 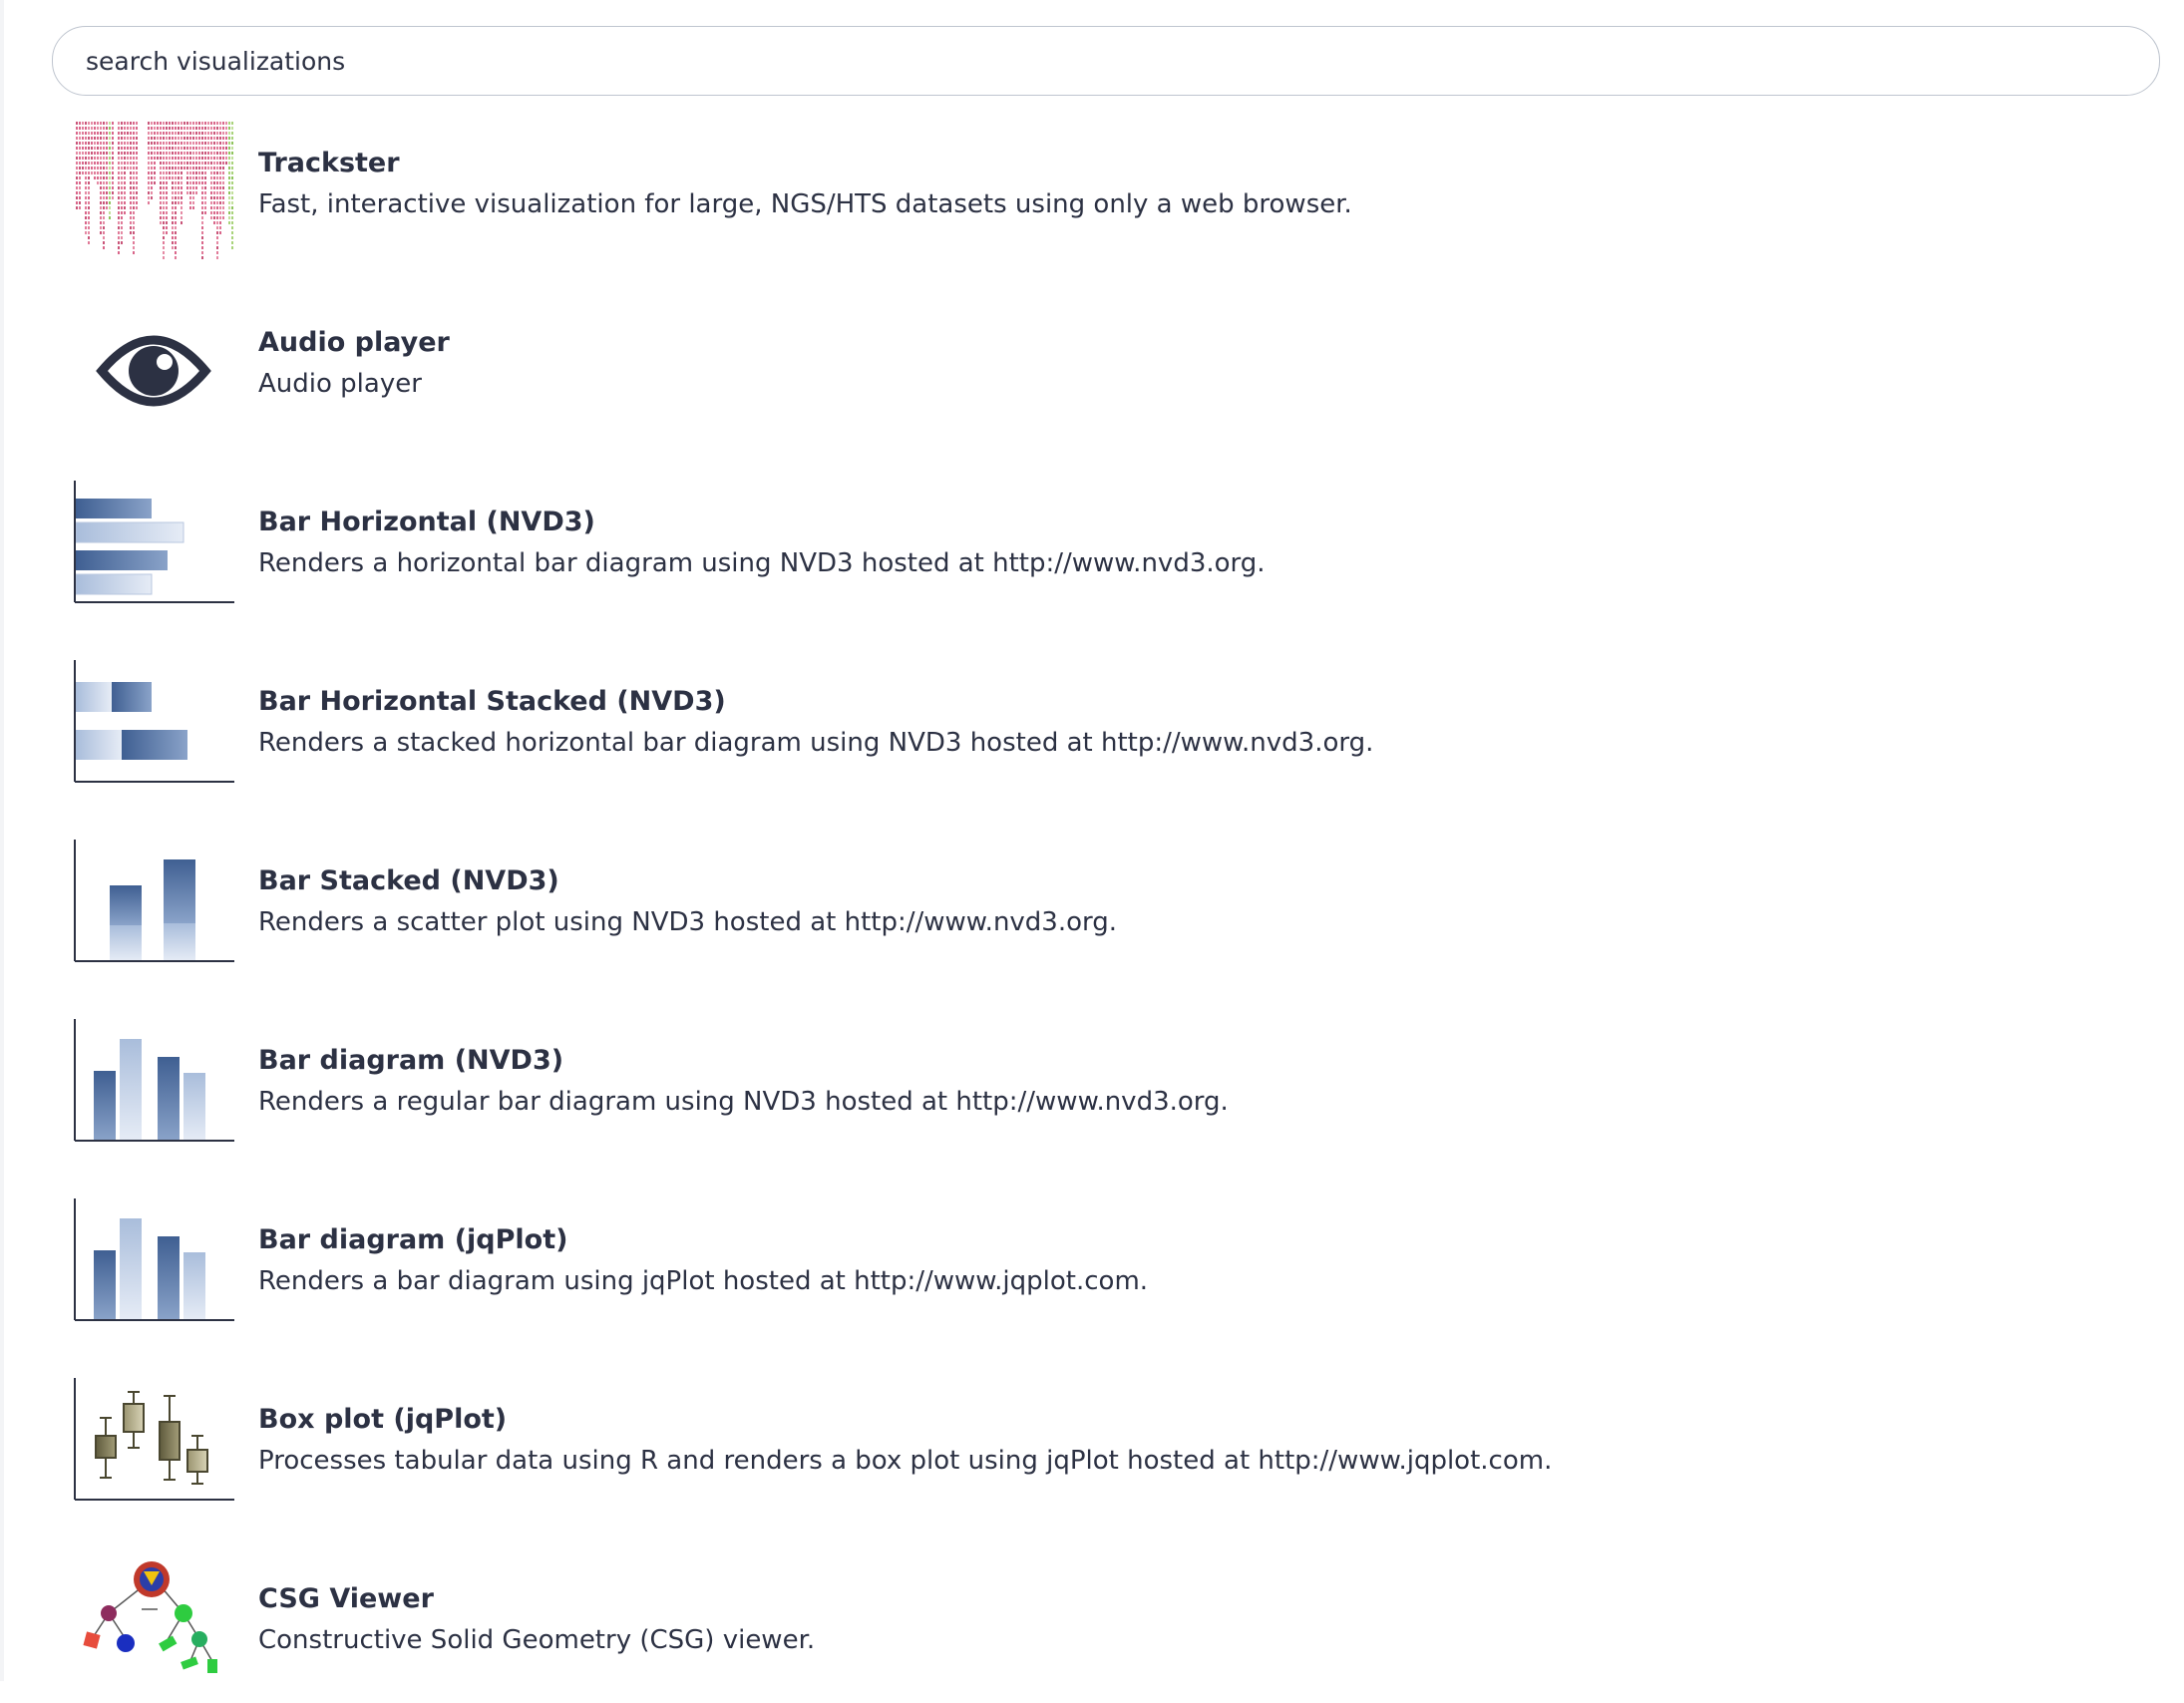 I want to click on left-edge-strip, so click(x=2, y=841).